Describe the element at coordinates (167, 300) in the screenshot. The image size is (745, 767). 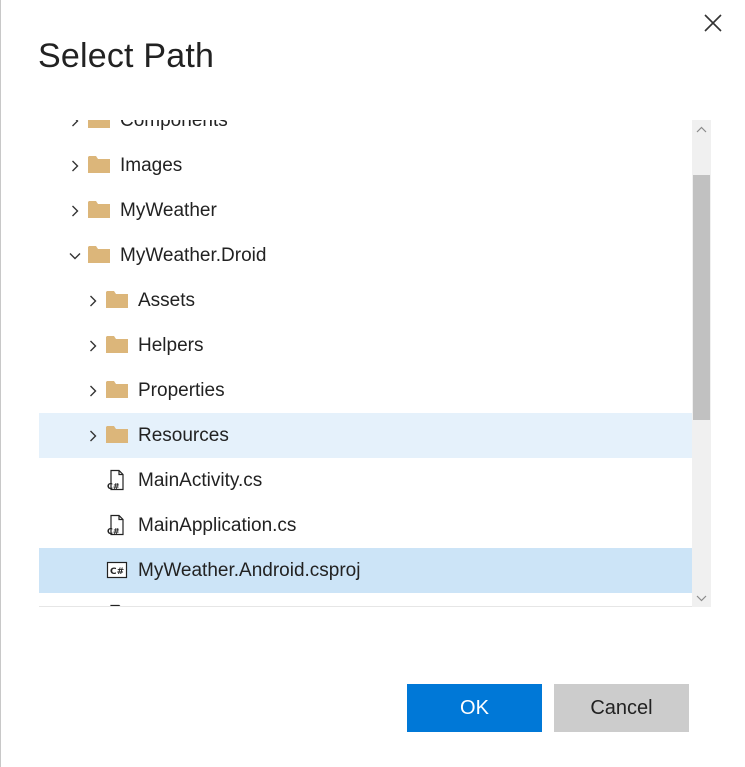
I see `tree-item-label: Assets` at that location.